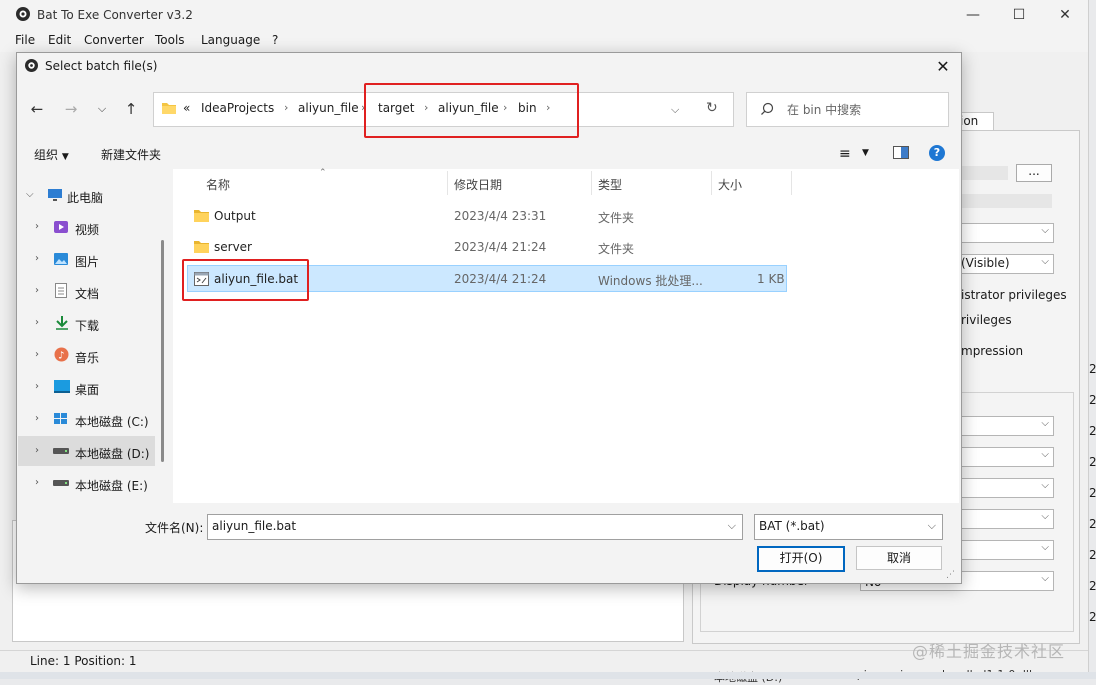 The width and height of the screenshot is (1096, 685). I want to click on menu-edit: Edit, so click(59, 40).